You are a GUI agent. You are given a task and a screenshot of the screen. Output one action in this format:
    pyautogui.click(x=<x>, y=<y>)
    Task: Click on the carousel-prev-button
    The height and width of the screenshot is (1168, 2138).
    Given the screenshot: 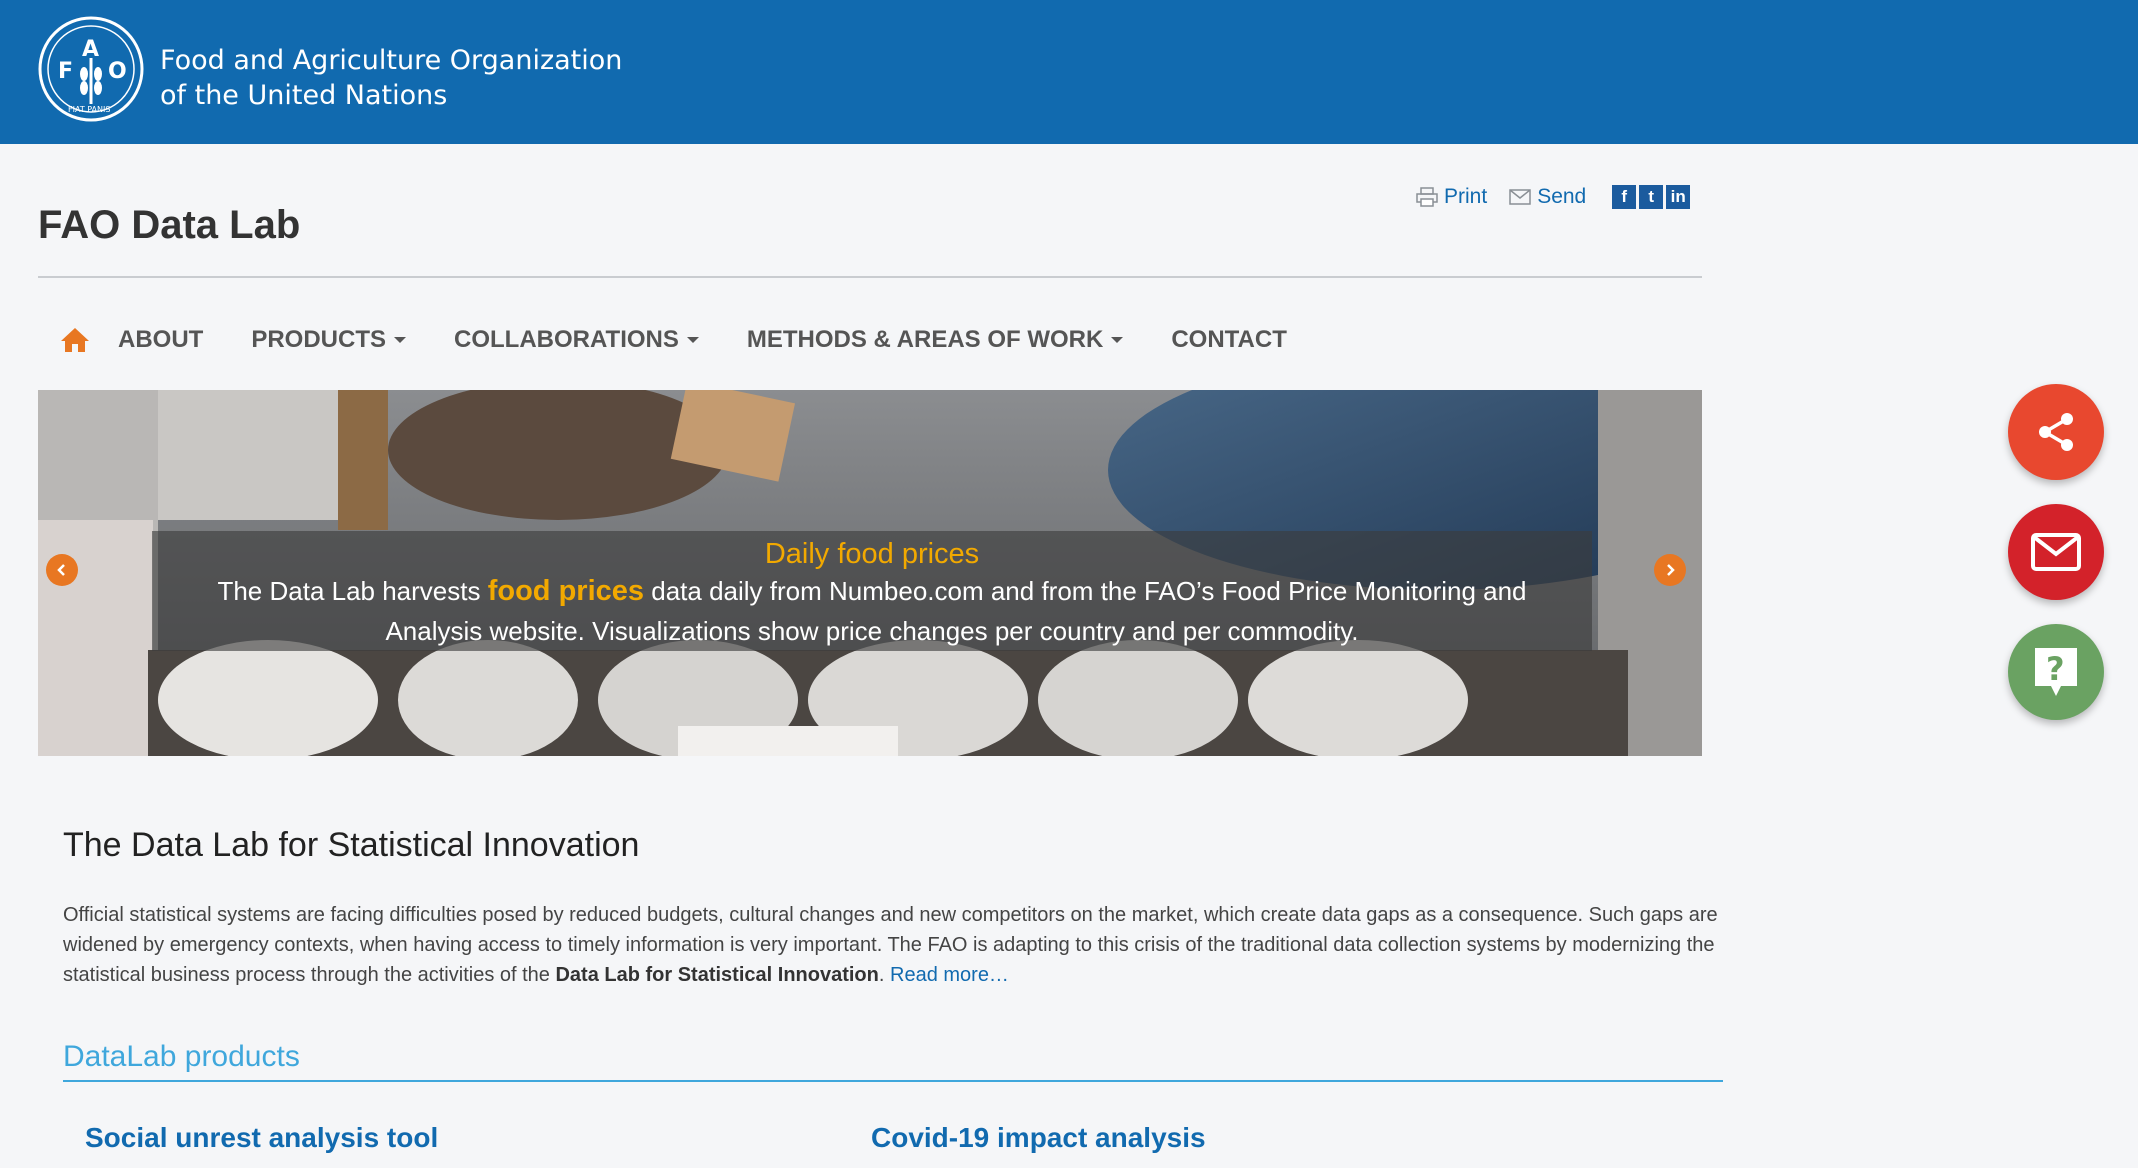 What is the action you would take?
    pyautogui.click(x=62, y=570)
    